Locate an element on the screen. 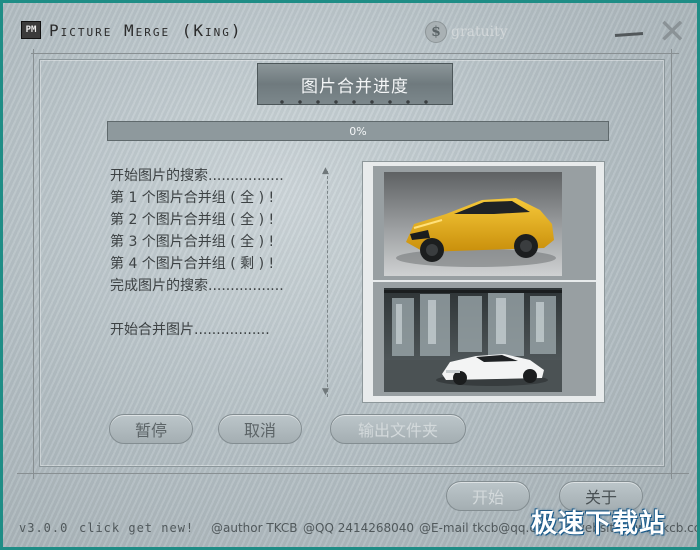 This screenshot has width=700, height=550. merge-progress-bar: 0% is located at coordinates (358, 131).